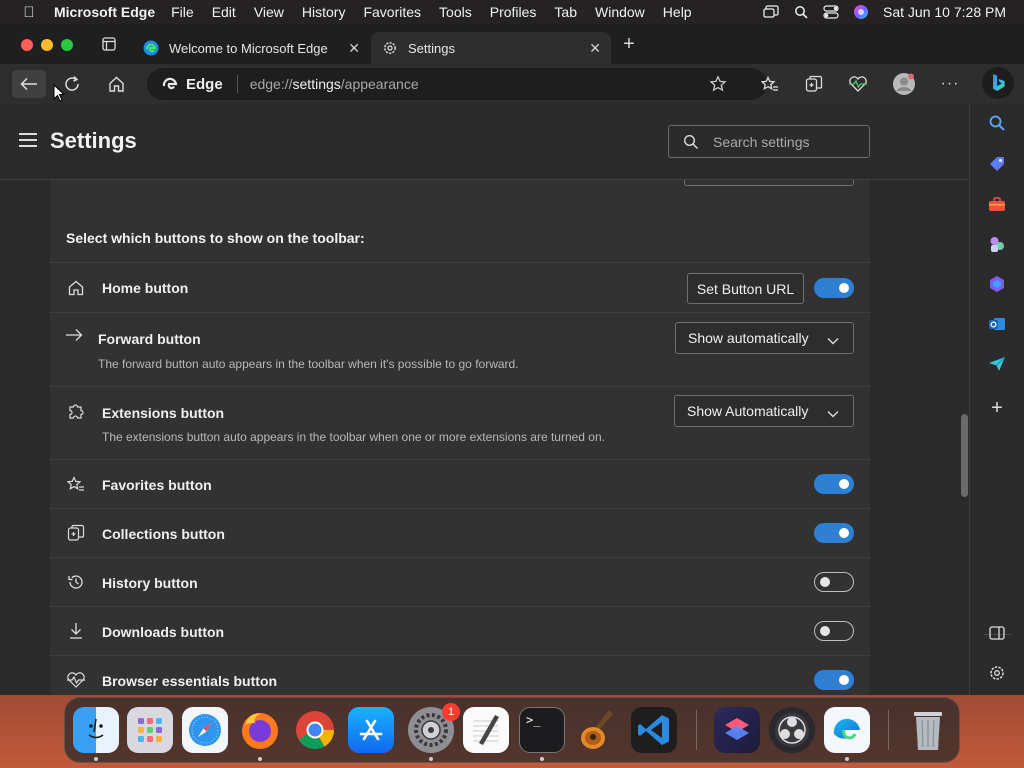 The height and width of the screenshot is (768, 1024). What do you see at coordinates (104, 12) in the screenshot?
I see `menu-app-name: Microsoft Edge` at bounding box center [104, 12].